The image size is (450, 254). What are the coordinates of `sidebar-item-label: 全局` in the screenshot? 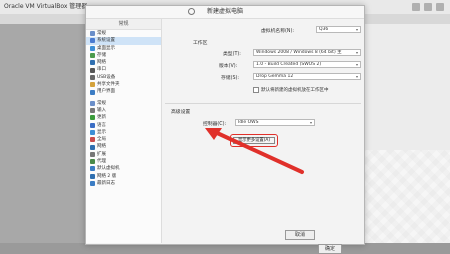 It's located at (101, 140).